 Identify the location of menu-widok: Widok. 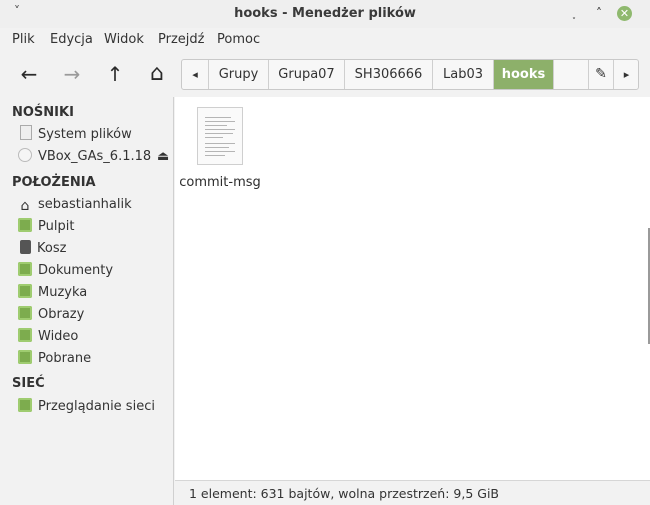
(124, 39).